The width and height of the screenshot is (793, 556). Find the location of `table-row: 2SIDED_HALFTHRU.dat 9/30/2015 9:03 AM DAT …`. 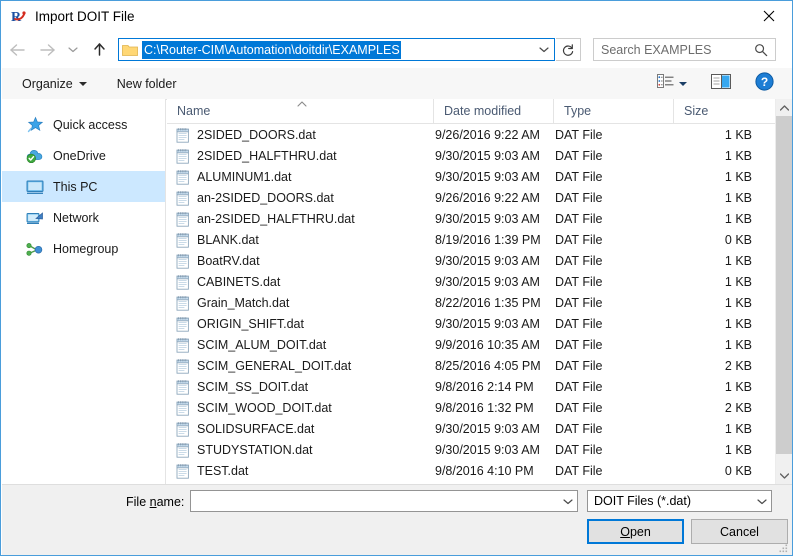

table-row: 2SIDED_HALFTHRU.dat 9/30/2015 9:03 AM DAT … is located at coordinates (479, 155).